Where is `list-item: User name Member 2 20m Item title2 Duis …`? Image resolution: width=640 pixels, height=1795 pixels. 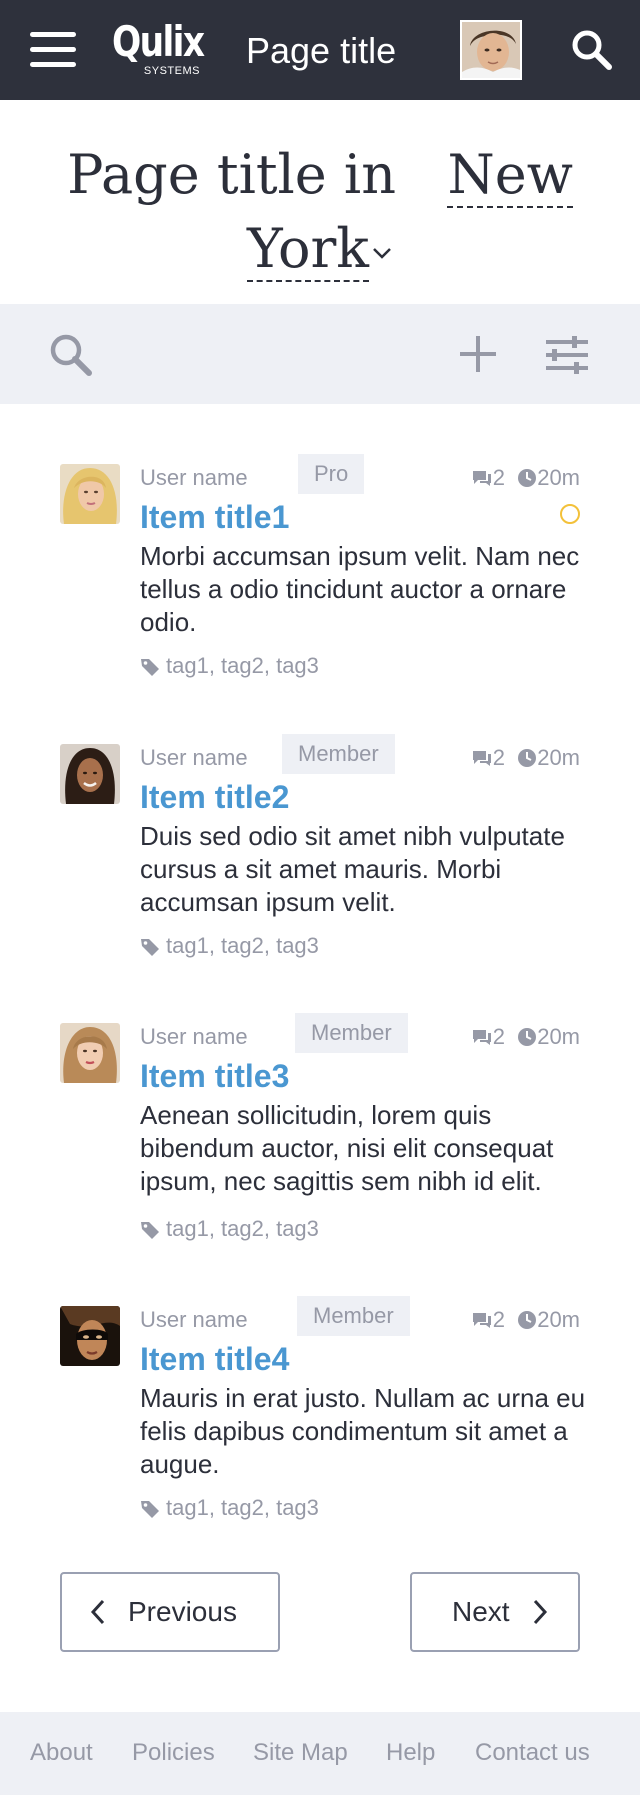
list-item: User name Member 2 20m Item title2 Duis … is located at coordinates (320, 864).